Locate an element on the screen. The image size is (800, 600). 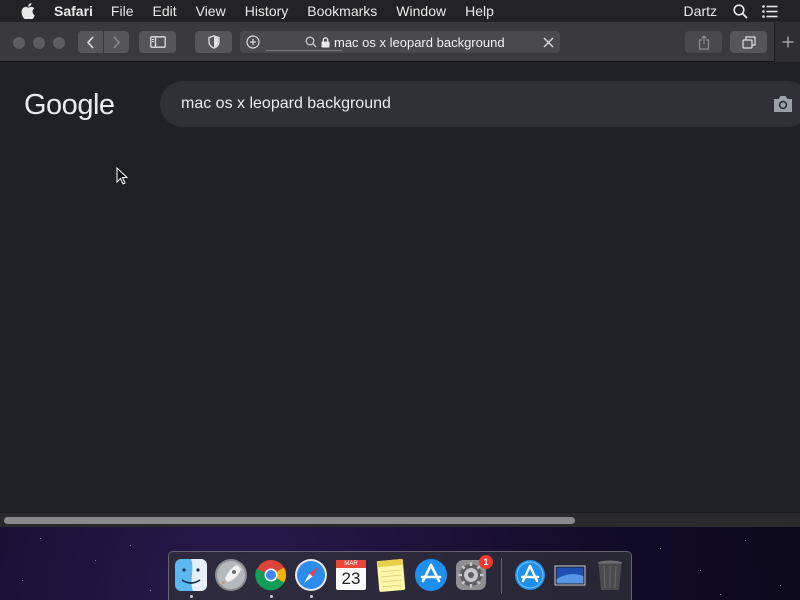
menu-bookmarks: Bookmarks is located at coordinates (342, 11).